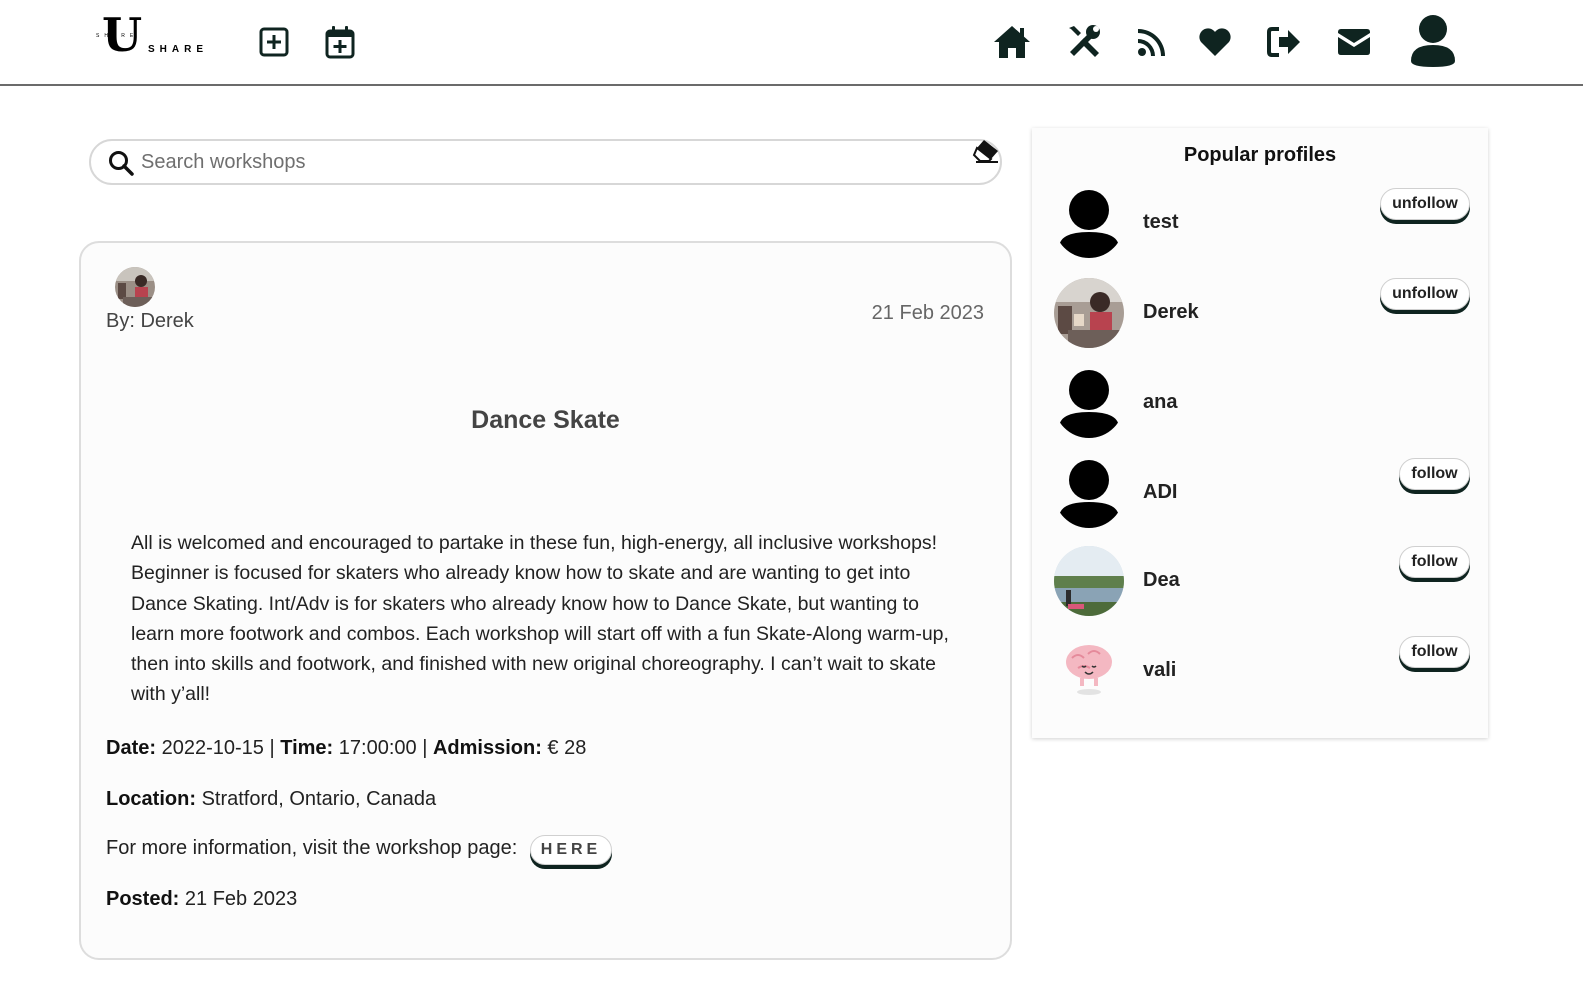 Image resolution: width=1583 pixels, height=997 pixels. What do you see at coordinates (377, 748) in the screenshot?
I see `time-value: 17:00:00` at bounding box center [377, 748].